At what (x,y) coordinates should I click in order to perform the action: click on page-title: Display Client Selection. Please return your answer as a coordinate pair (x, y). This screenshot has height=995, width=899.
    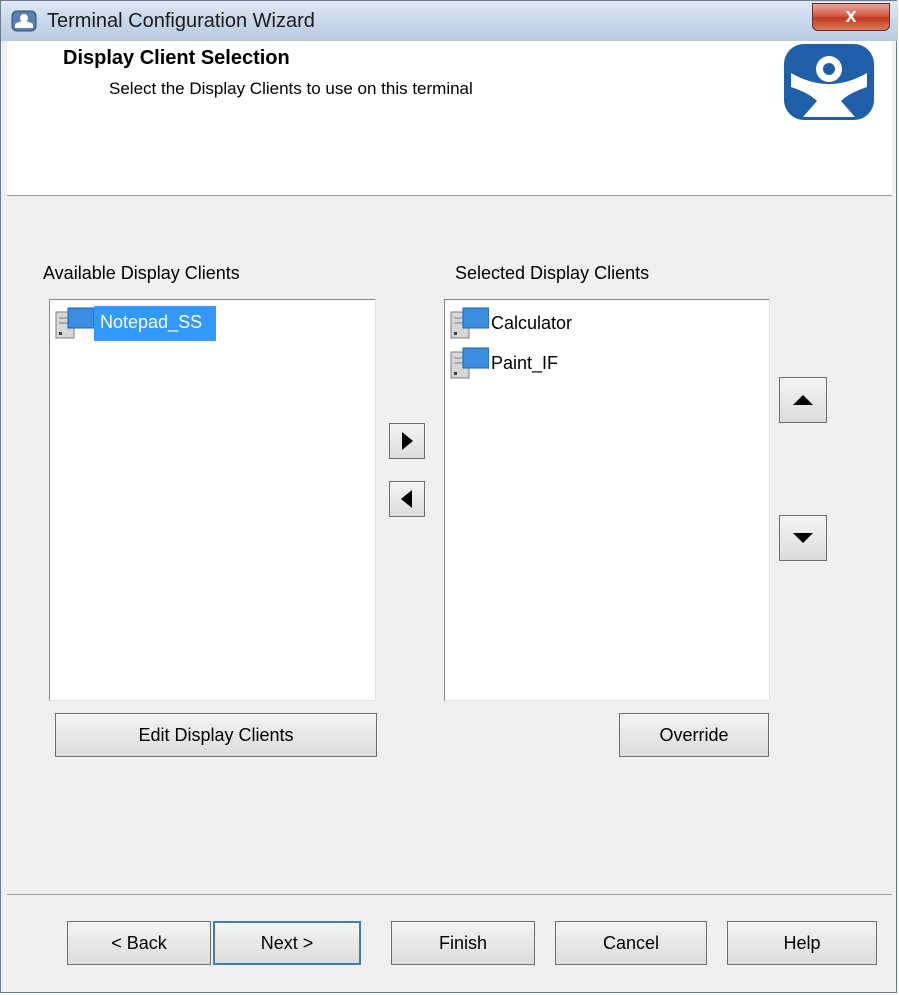
    Looking at the image, I should click on (176, 58).